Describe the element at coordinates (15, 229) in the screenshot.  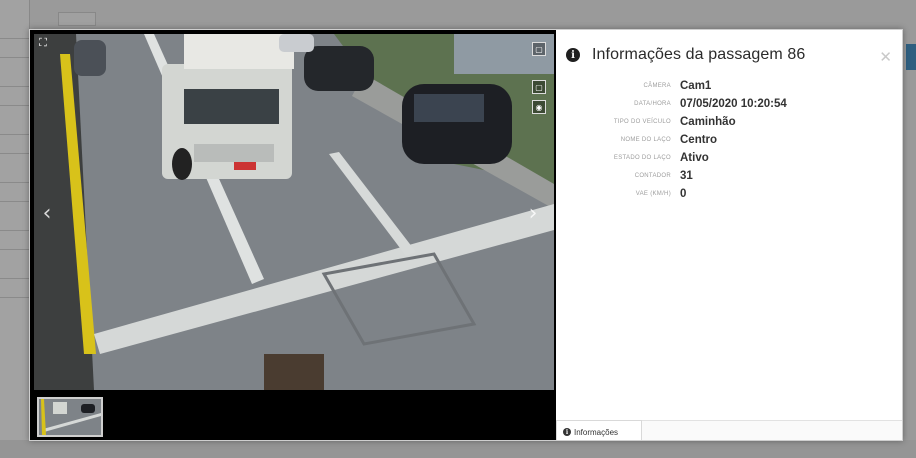
I see `background-sidebar` at that location.